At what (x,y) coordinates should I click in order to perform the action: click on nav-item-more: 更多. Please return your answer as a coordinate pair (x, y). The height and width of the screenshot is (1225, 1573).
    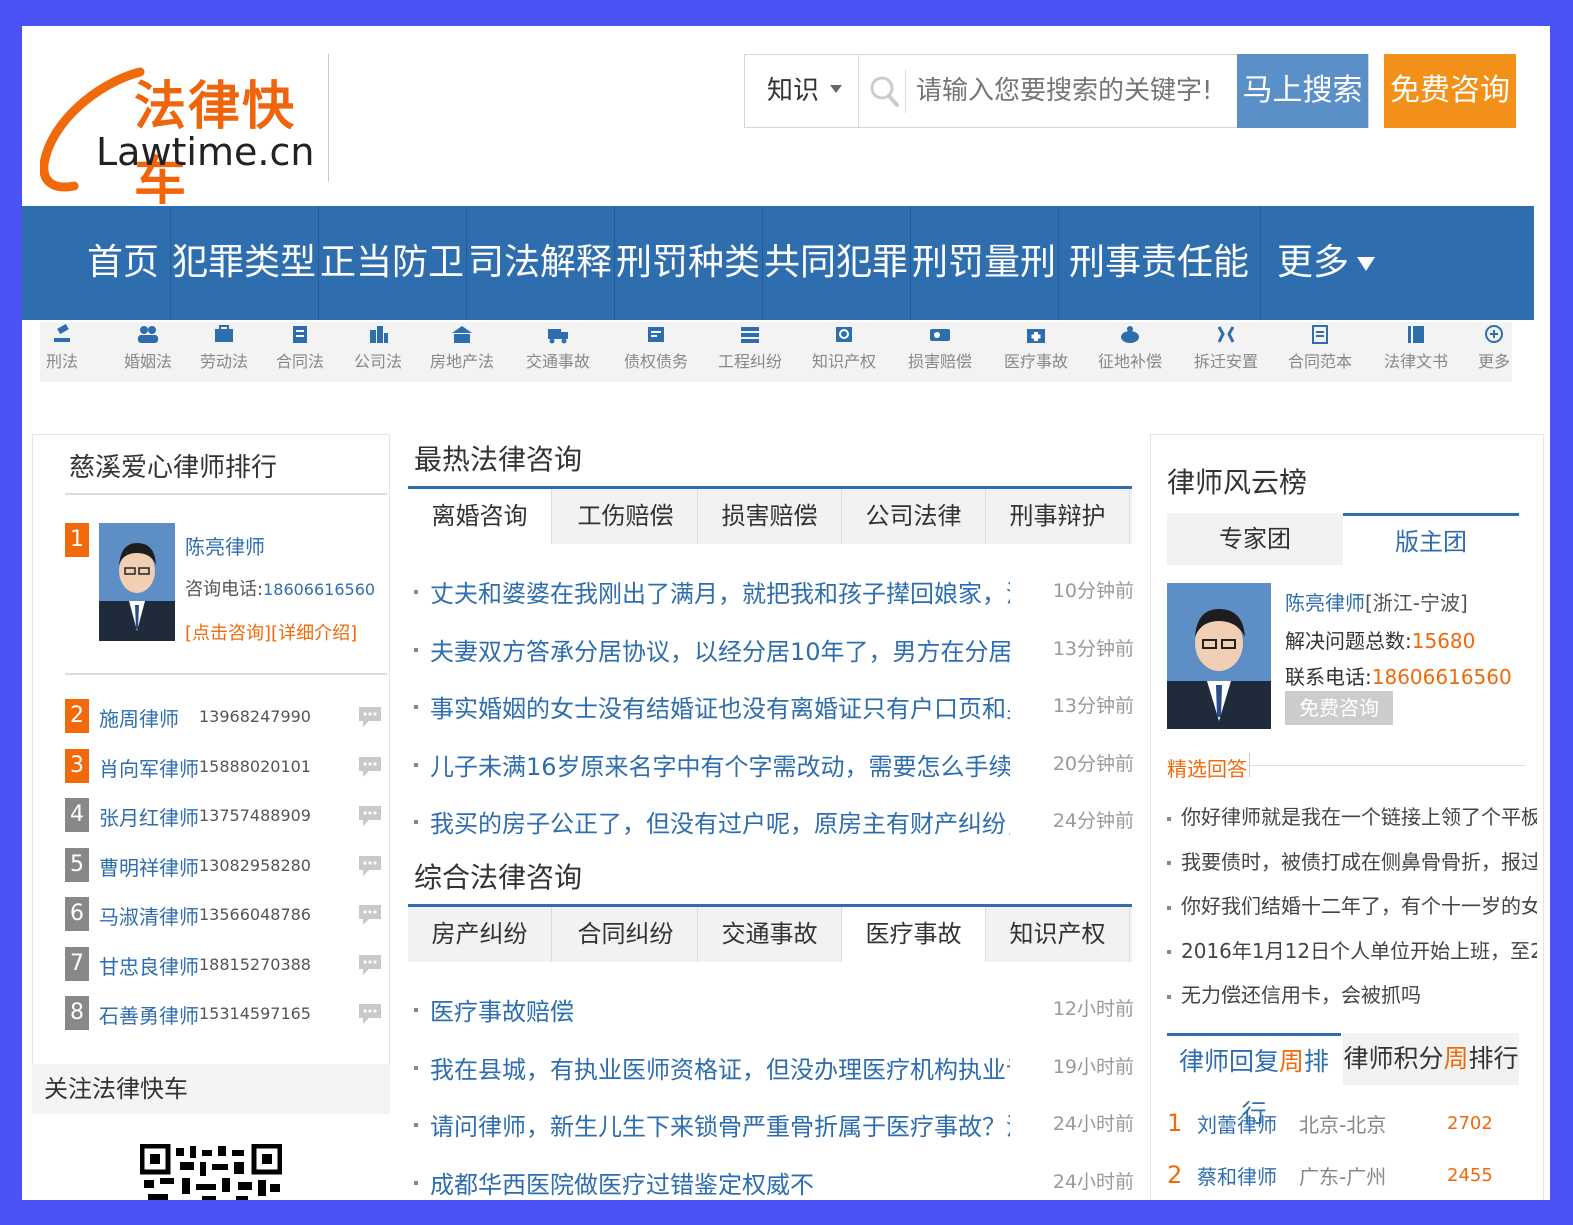
    Looking at the image, I should click on (1326, 263).